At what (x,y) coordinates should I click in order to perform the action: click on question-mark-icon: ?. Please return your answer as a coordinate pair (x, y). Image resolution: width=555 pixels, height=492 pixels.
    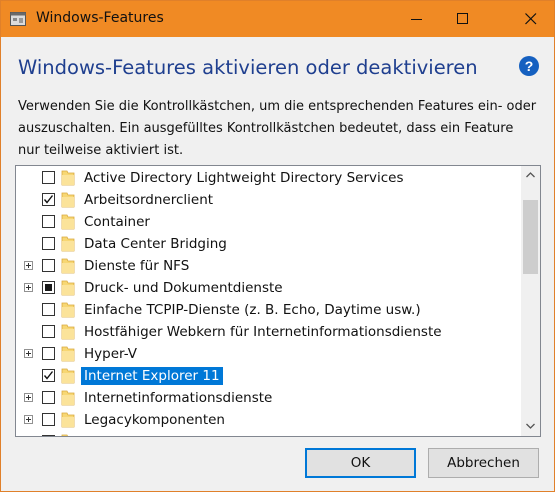
    Looking at the image, I should click on (529, 66).